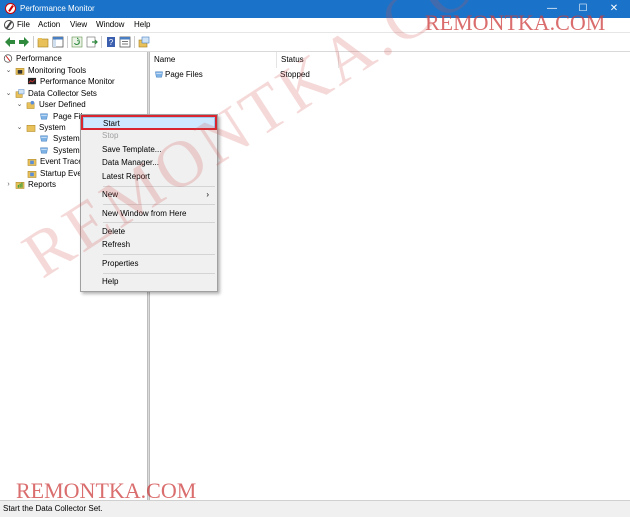 The width and height of the screenshot is (630, 517). I want to click on performance-app-icon, so click(10, 8).